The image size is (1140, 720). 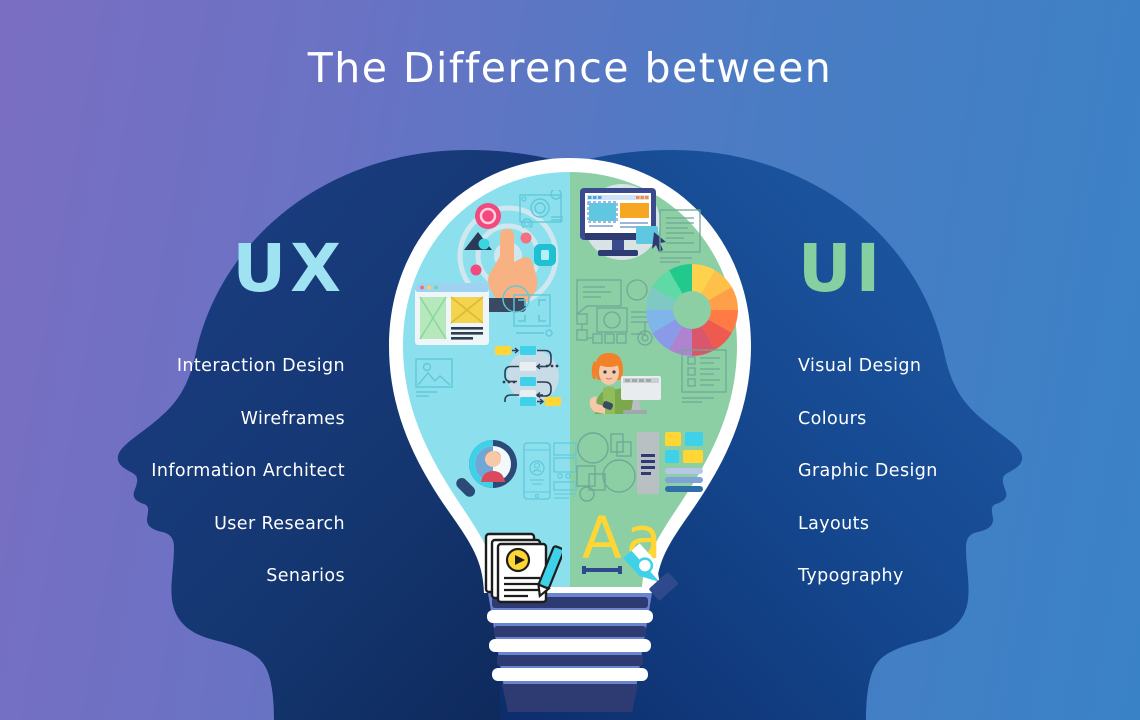 I want to click on image-placeholder-outline-icon, so click(x=434, y=377).